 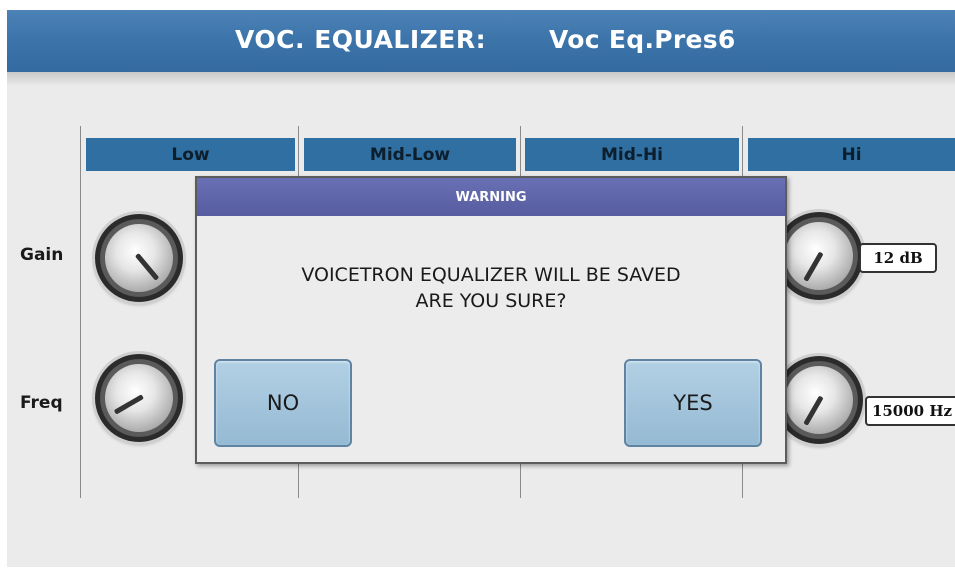 I want to click on band-header-mid-low: Mid-Low, so click(x=410, y=154).